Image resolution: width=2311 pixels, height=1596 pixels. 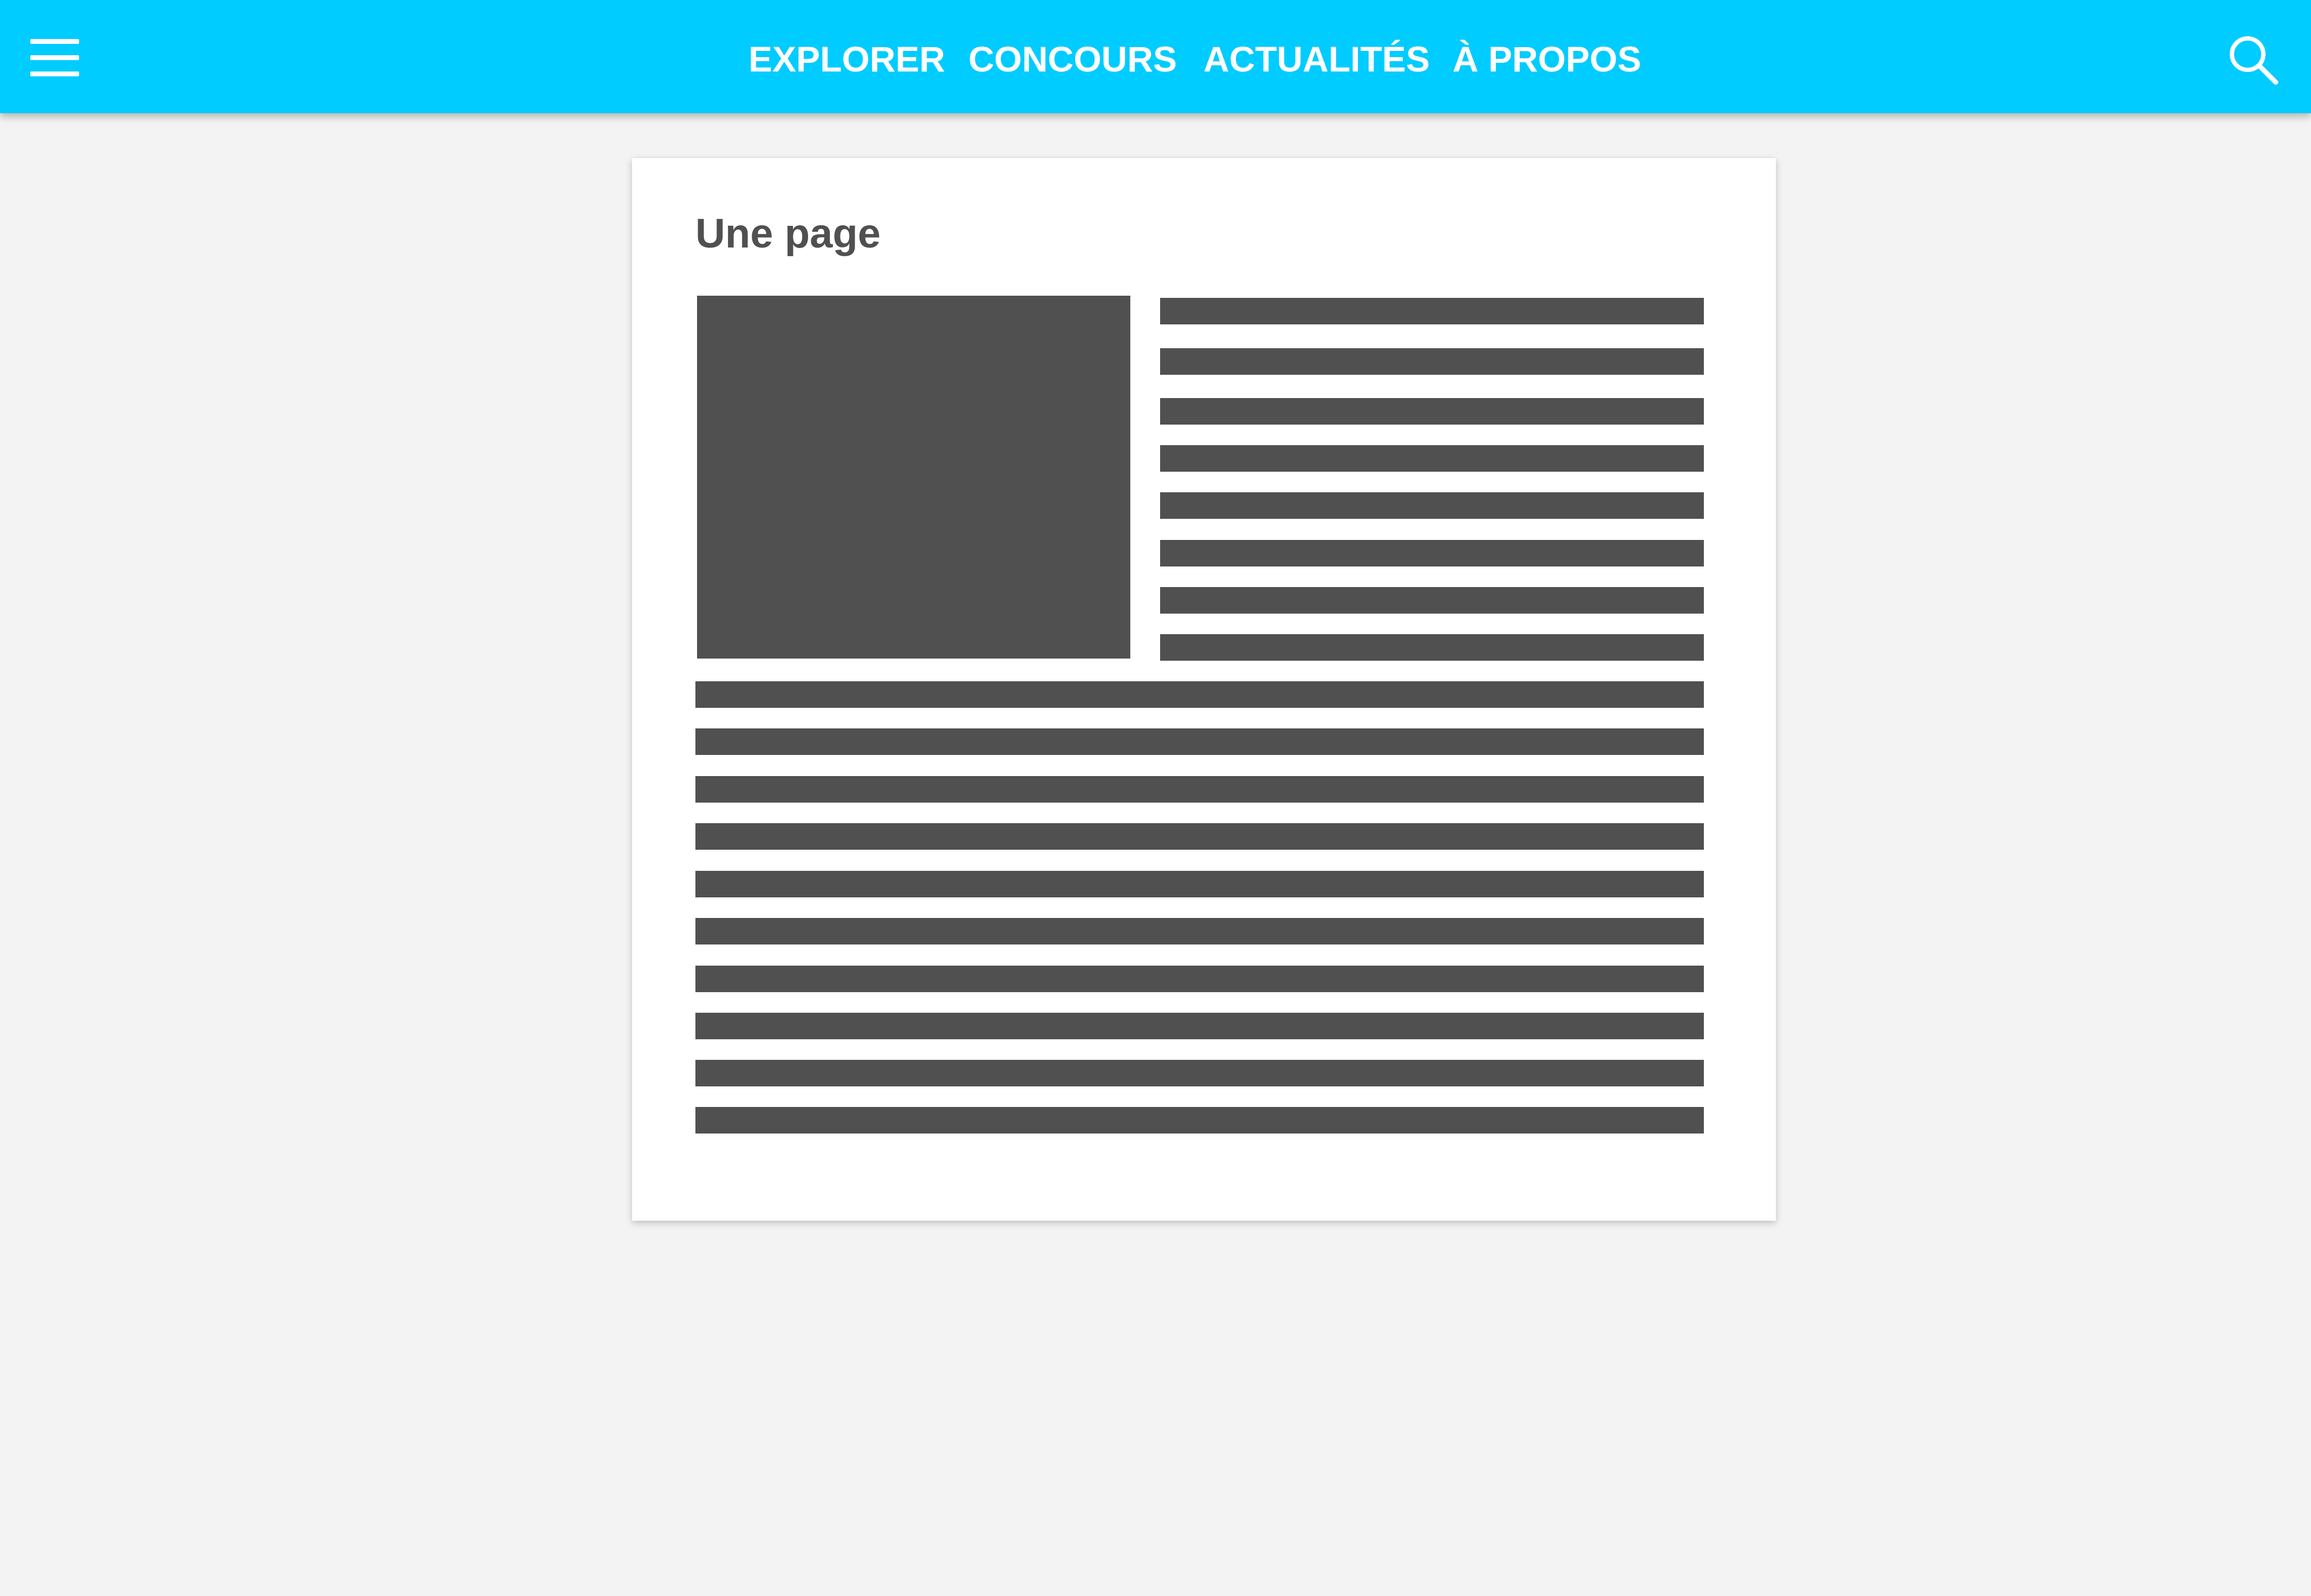 I want to click on search-icon-graphic, so click(x=2254, y=61).